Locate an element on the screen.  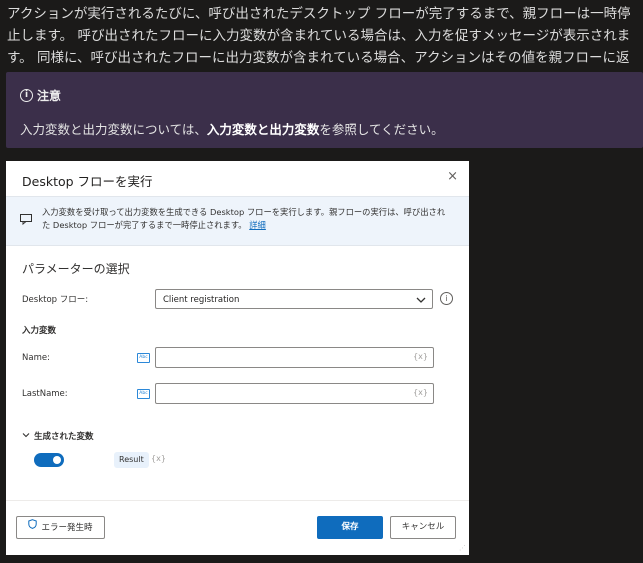
close-icon: × is located at coordinates (452, 176).